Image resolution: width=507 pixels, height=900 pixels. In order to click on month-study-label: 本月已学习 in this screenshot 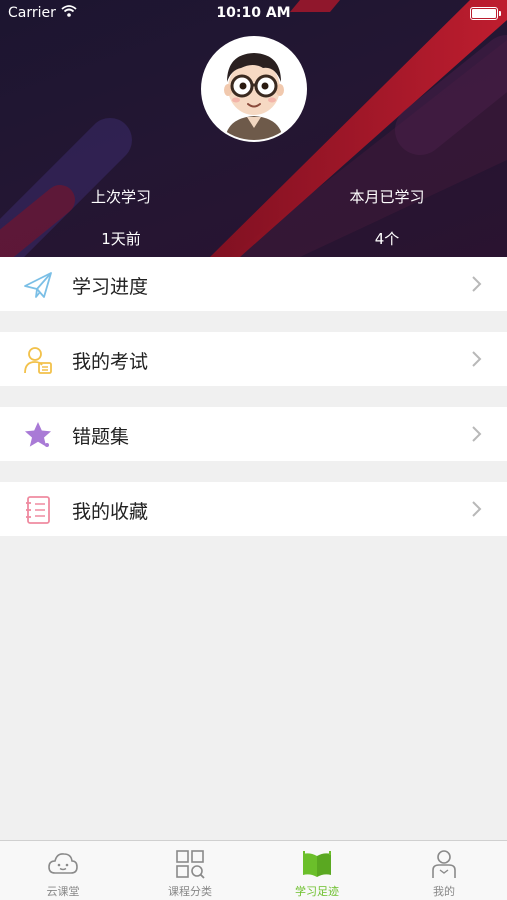, I will do `click(387, 197)`.